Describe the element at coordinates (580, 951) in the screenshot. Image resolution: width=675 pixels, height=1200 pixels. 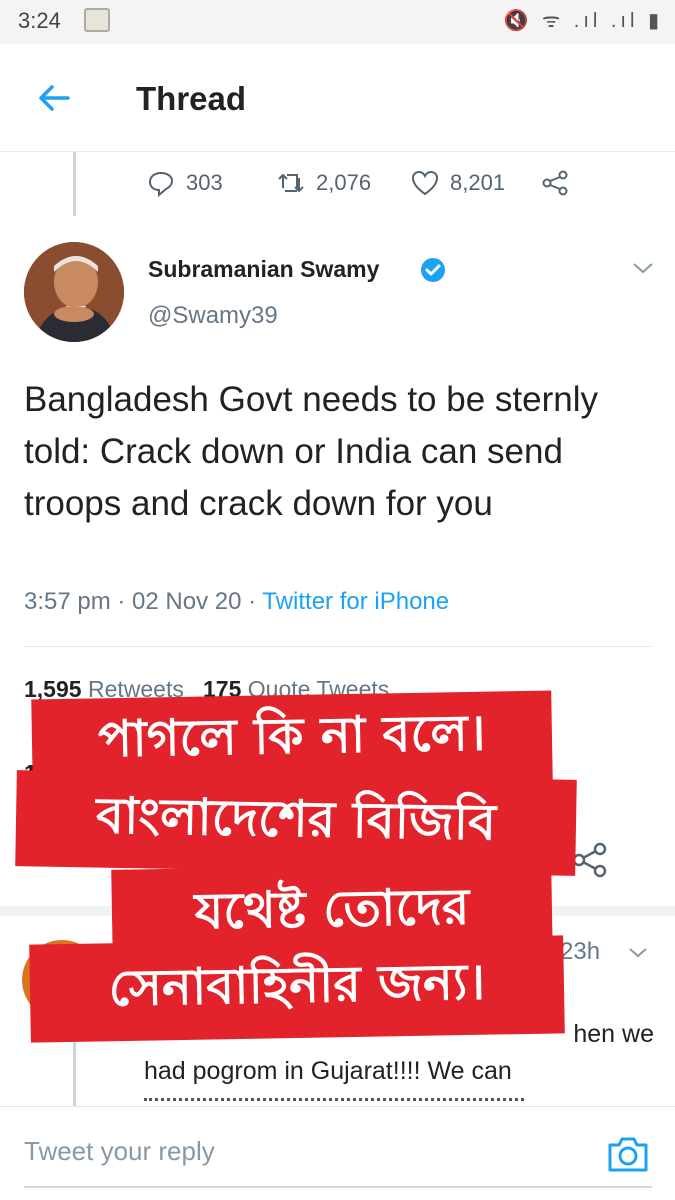
I see `reply-time: 23h` at that location.